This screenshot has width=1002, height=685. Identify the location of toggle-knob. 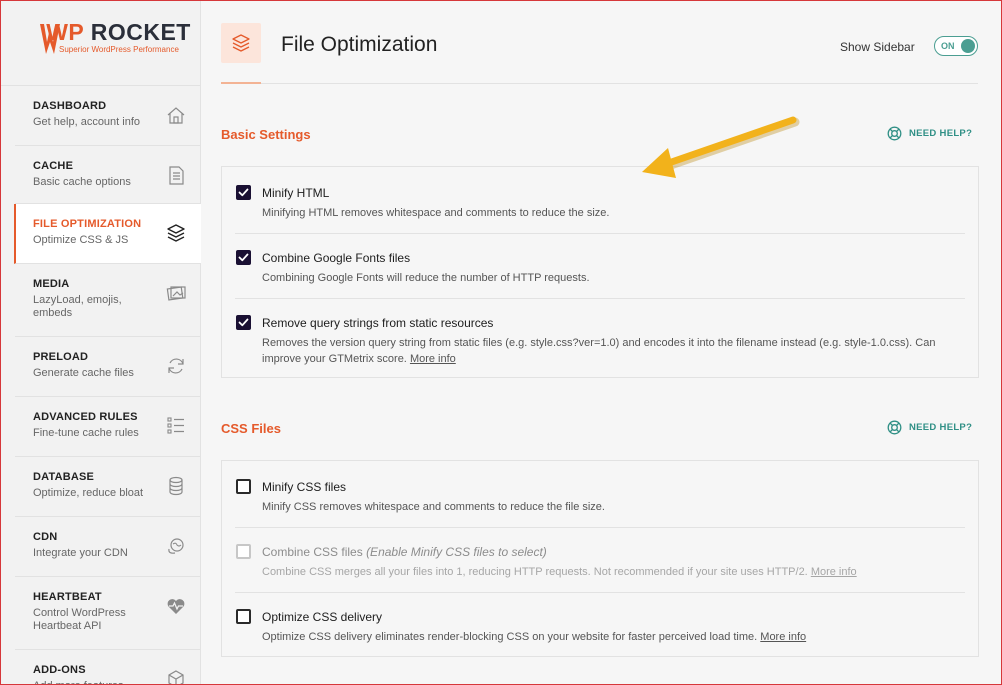
(968, 46).